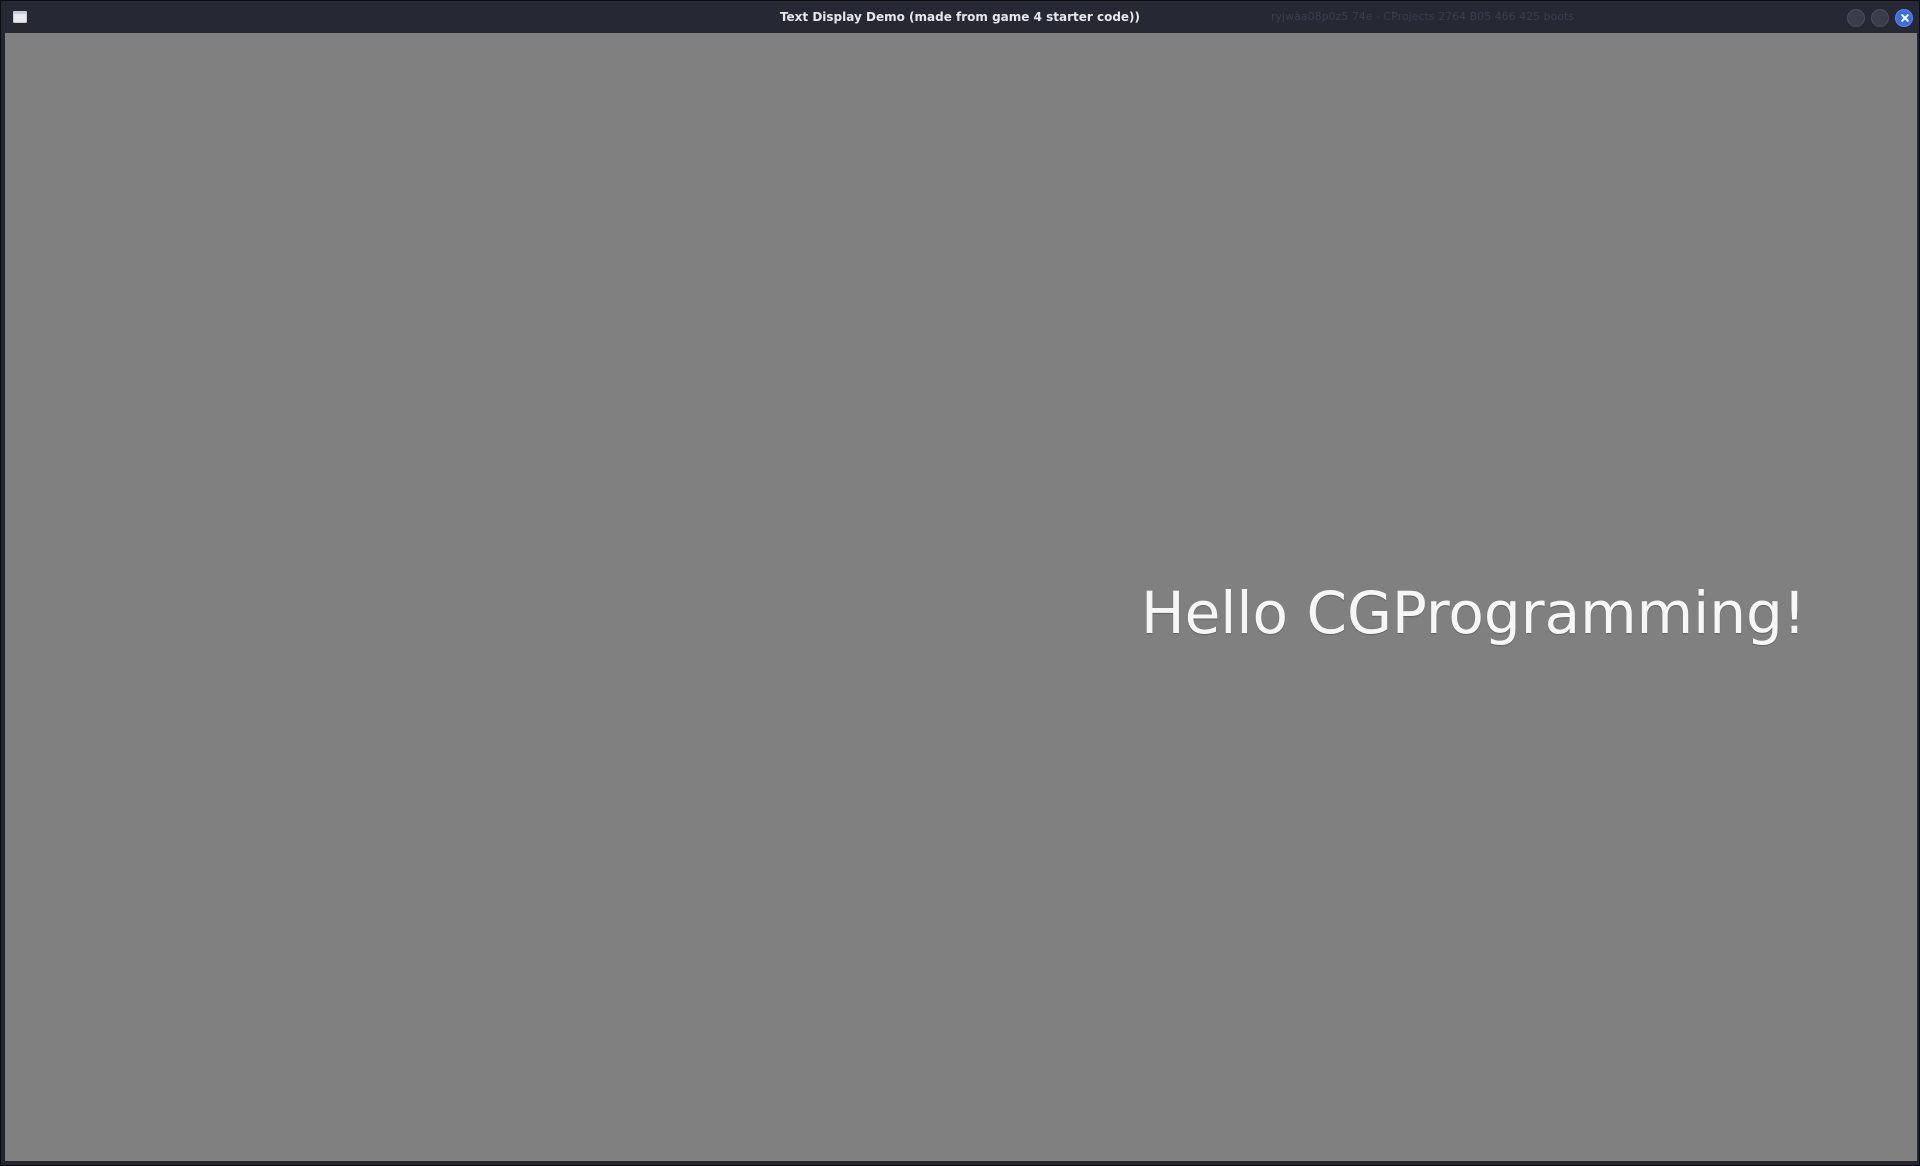  I want to click on close-button, so click(1904, 18).